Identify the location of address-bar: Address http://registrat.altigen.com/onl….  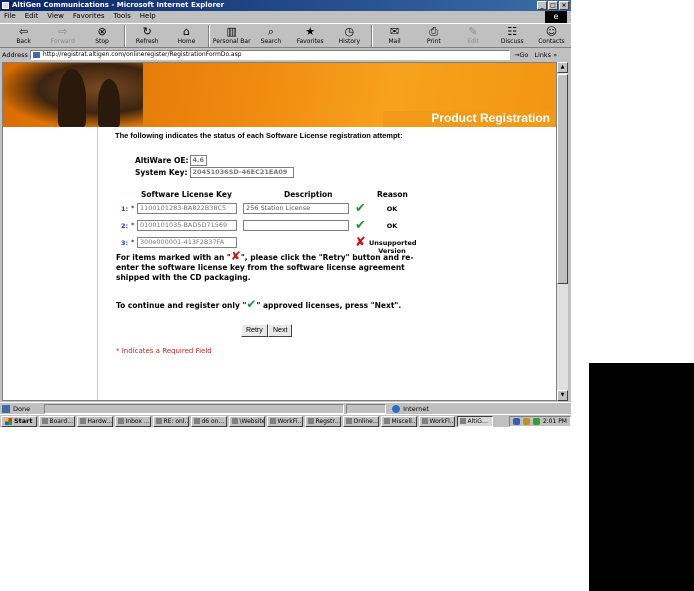
(285, 55).